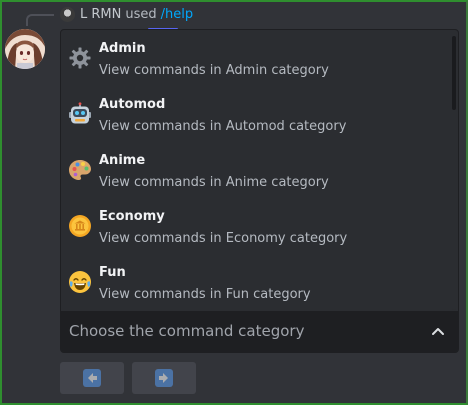 The image size is (468, 405). What do you see at coordinates (100, 14) in the screenshot?
I see `reply-username: L RMN` at bounding box center [100, 14].